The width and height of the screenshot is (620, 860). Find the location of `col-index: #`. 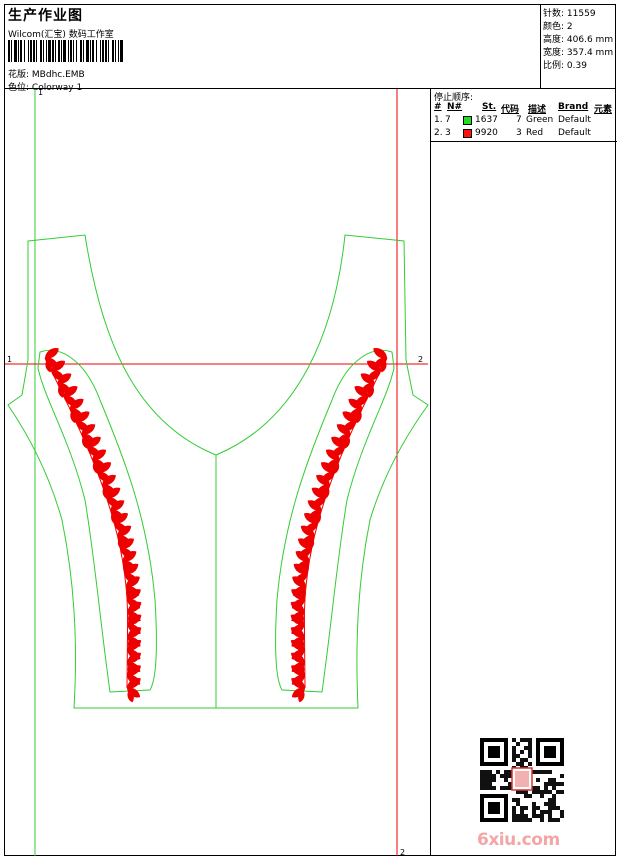

col-index: # is located at coordinates (438, 107).